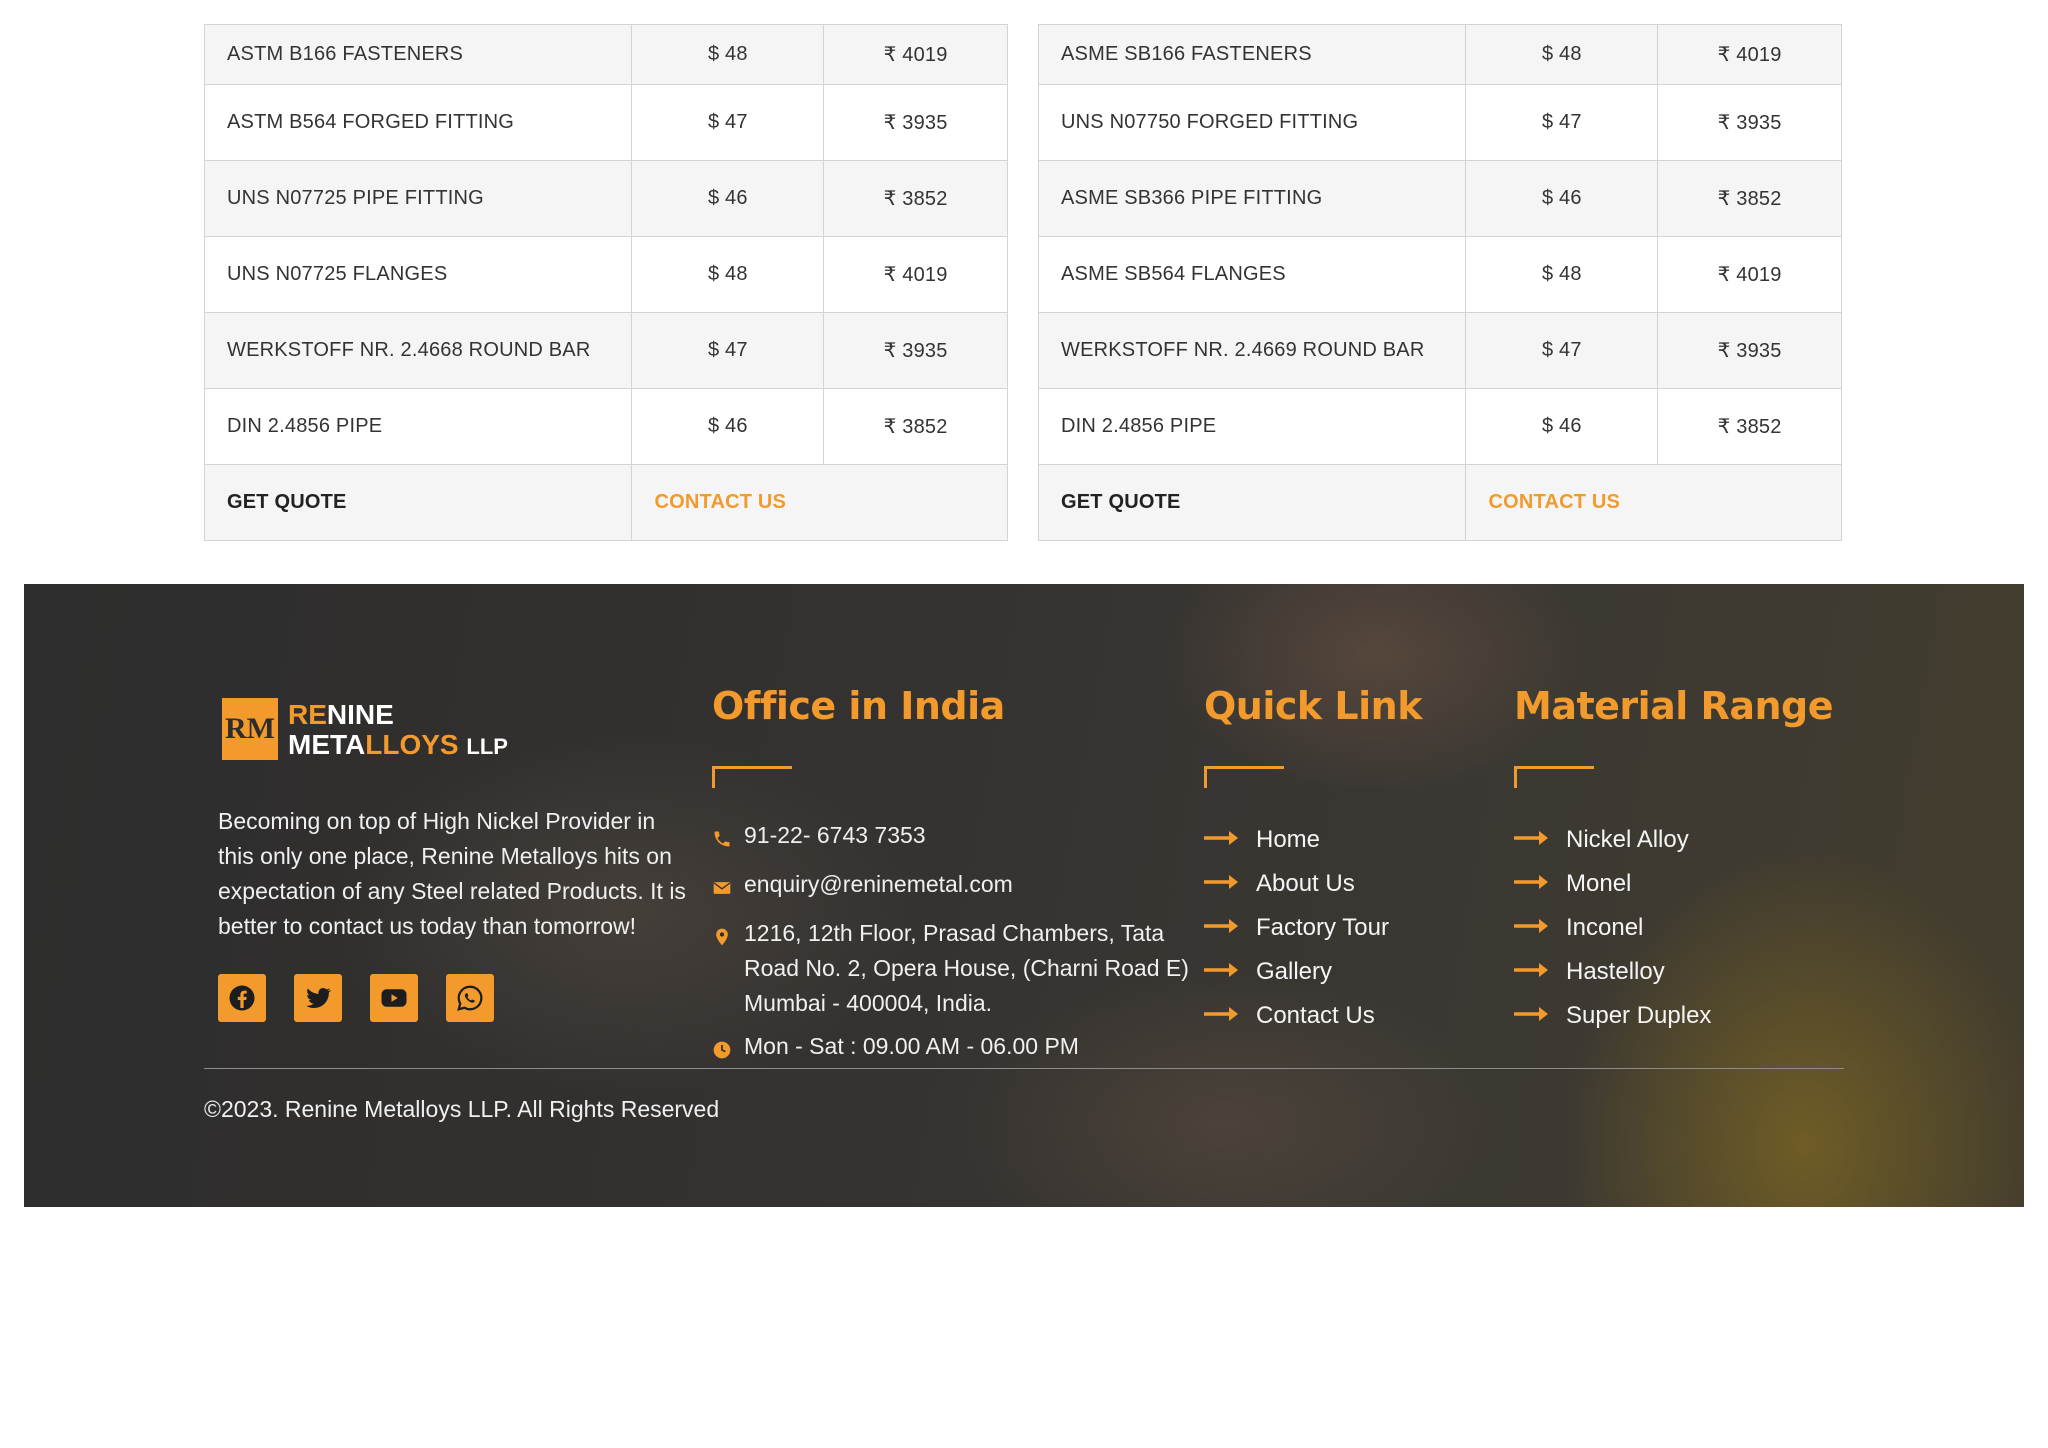 Image resolution: width=2048 pixels, height=1448 pixels. What do you see at coordinates (418, 350) in the screenshot?
I see `product-name: WERKSTOFF NR. 2.4668 ROUND BAR` at bounding box center [418, 350].